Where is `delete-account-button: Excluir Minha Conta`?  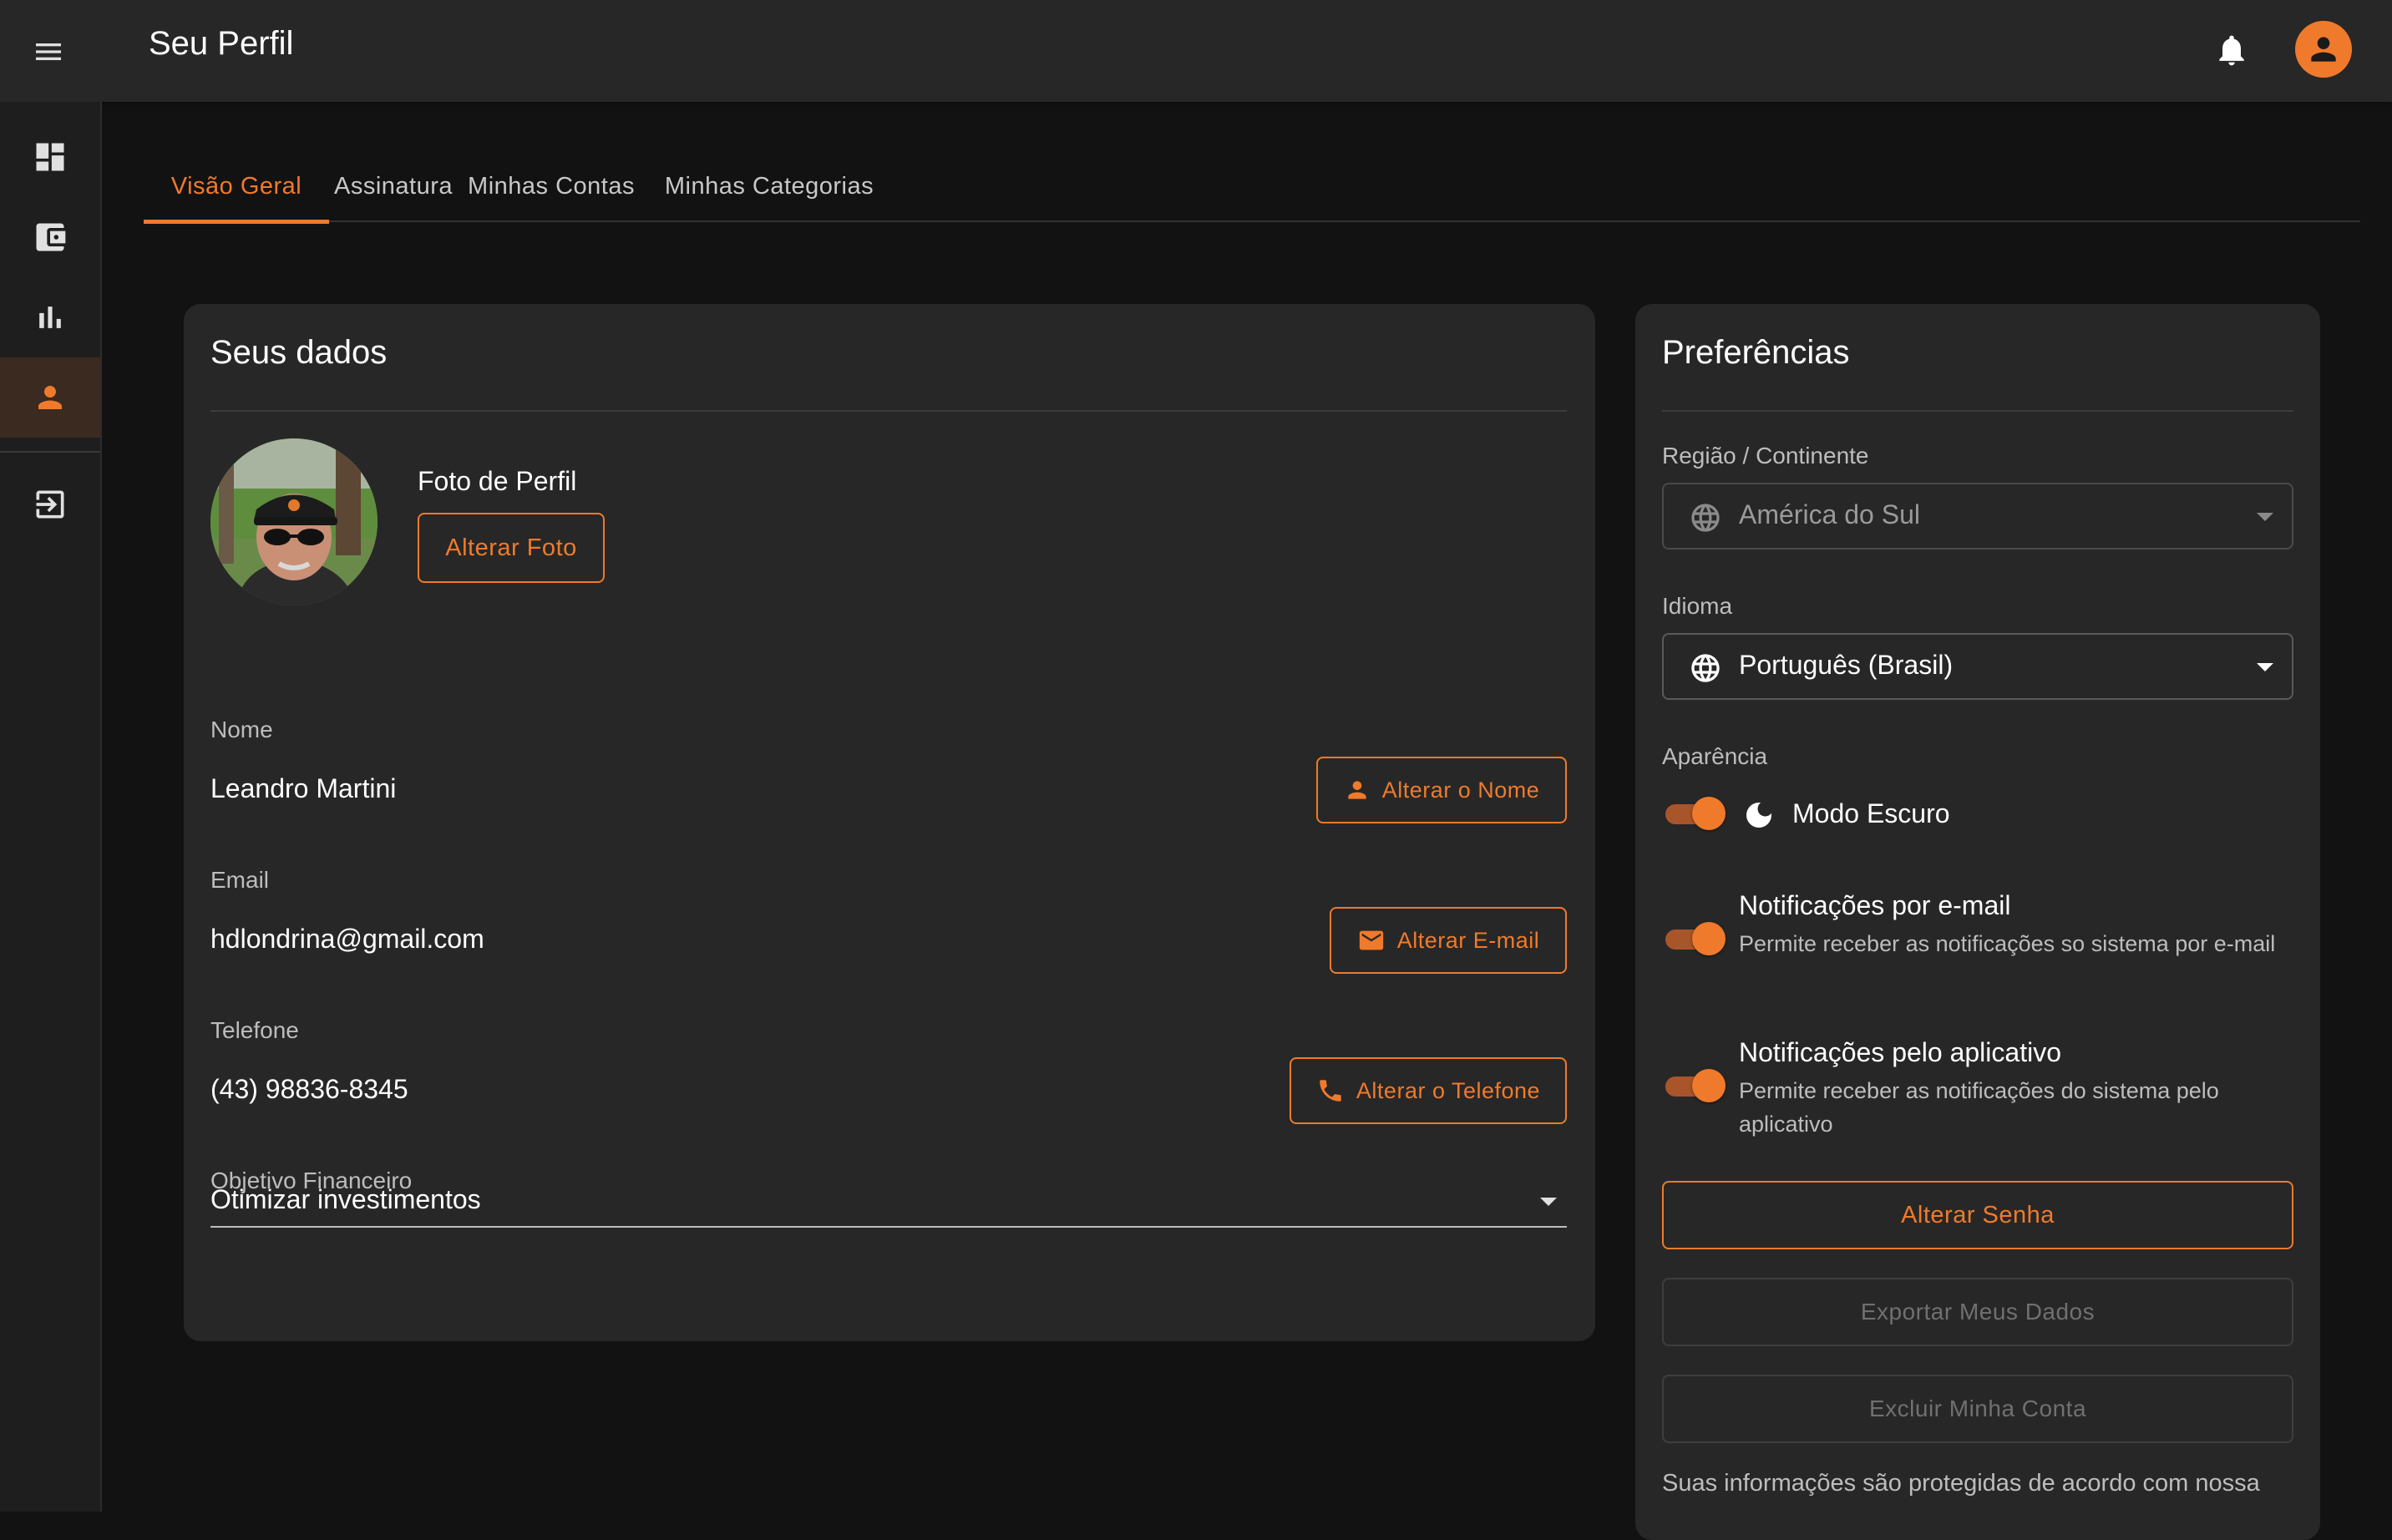 delete-account-button: Excluir Minha Conta is located at coordinates (1977, 1409).